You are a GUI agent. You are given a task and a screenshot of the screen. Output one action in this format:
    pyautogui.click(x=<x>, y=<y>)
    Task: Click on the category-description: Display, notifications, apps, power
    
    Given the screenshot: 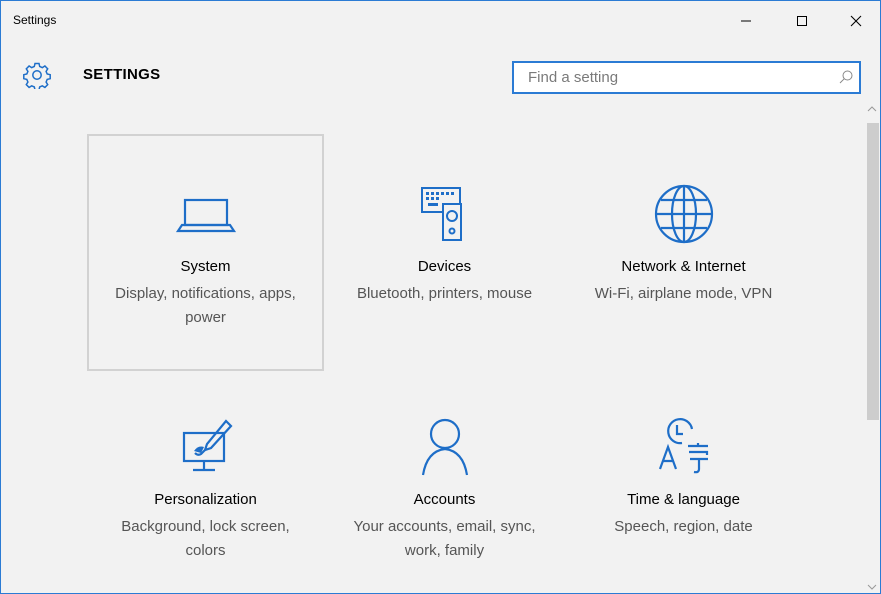 What is the action you would take?
    pyautogui.click(x=205, y=305)
    